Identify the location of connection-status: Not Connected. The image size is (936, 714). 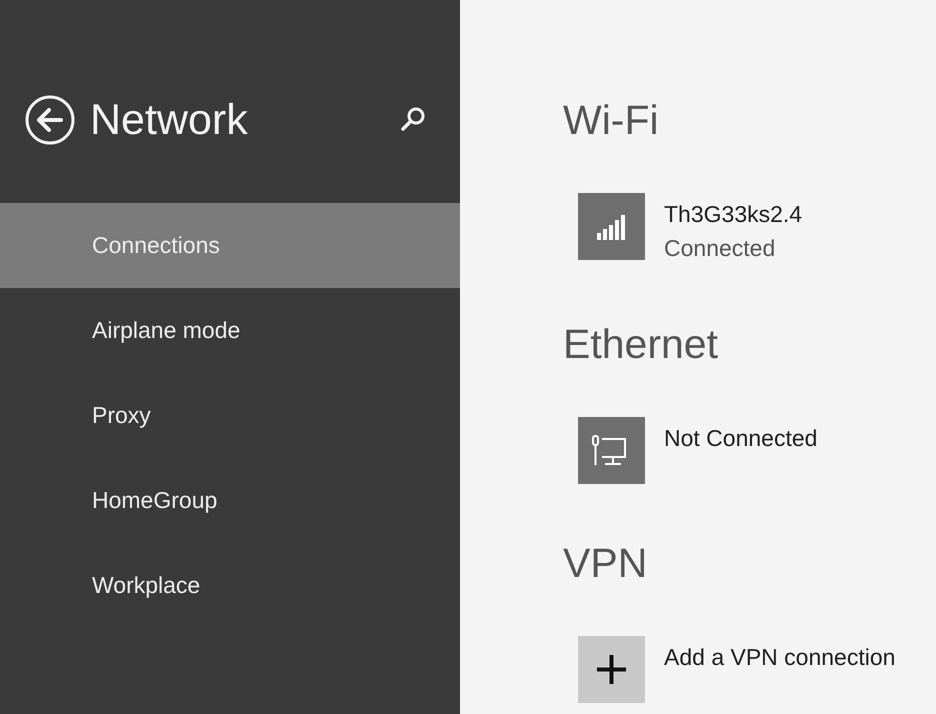
(741, 438).